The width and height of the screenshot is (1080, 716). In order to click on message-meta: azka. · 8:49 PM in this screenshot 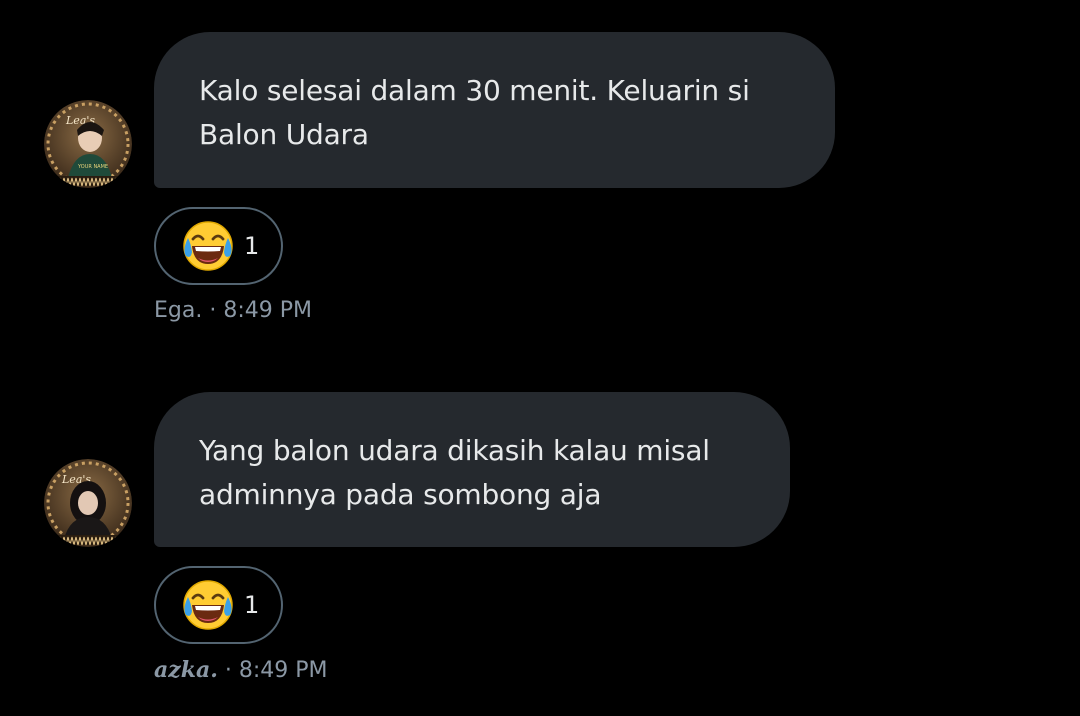, I will do `click(241, 670)`.